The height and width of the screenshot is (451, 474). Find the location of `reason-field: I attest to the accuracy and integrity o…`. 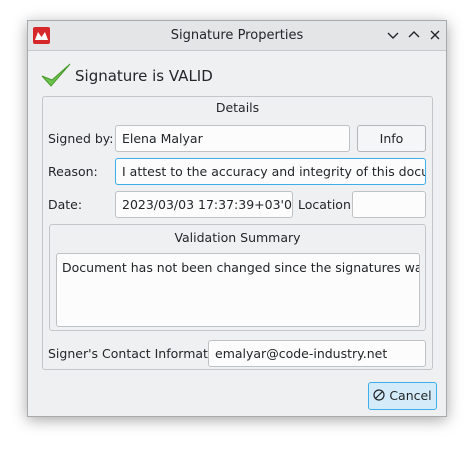

reason-field: I attest to the accuracy and integrity o… is located at coordinates (270, 171).